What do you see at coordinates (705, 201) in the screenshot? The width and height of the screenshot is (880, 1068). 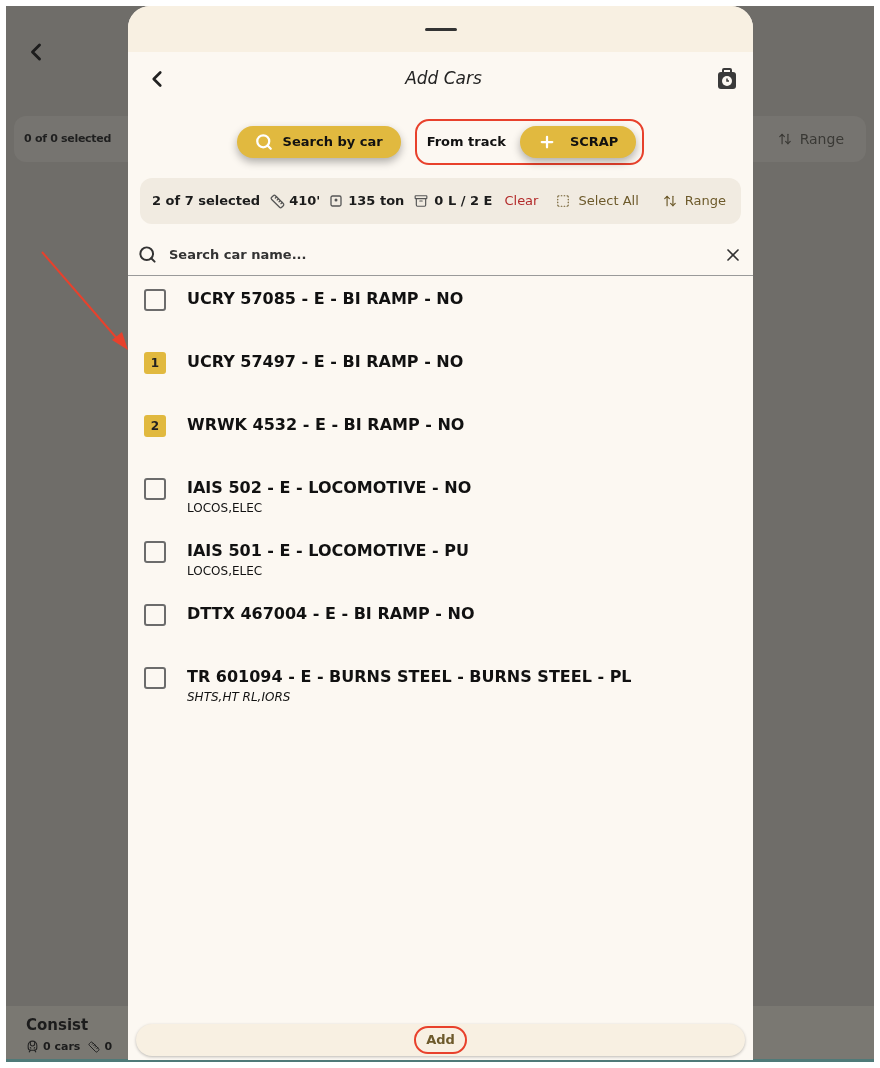 I see `range-button: Range` at bounding box center [705, 201].